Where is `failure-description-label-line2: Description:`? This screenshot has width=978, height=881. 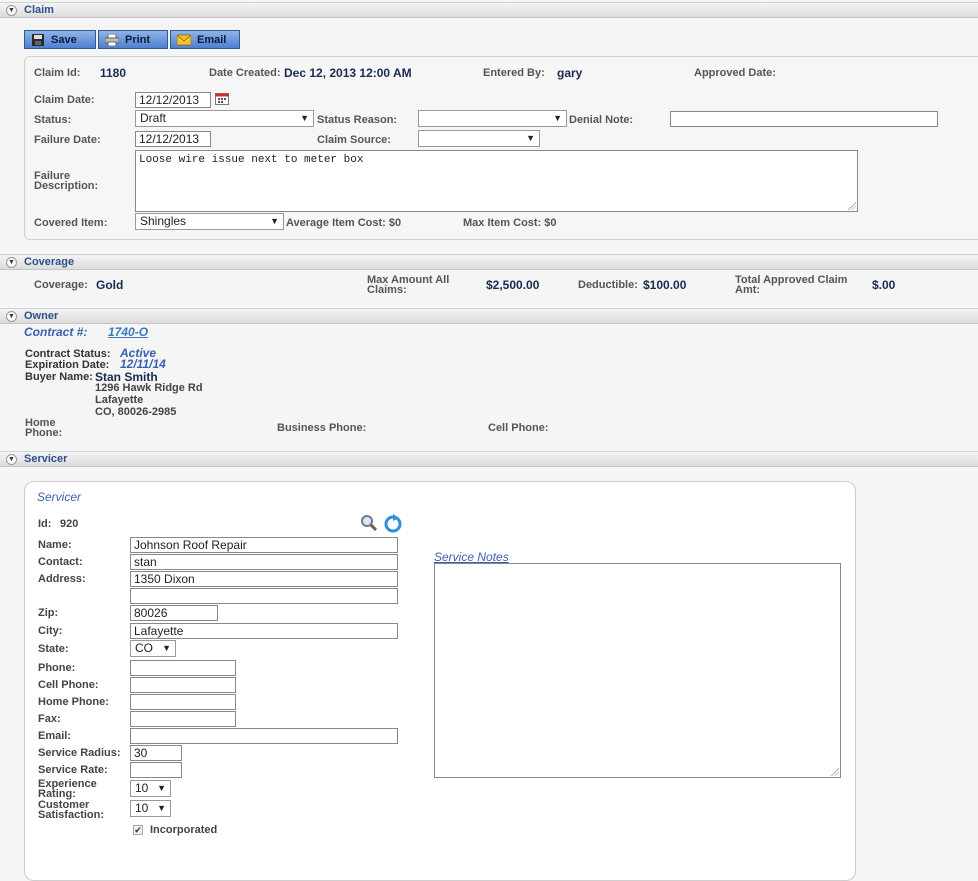 failure-description-label-line2: Description: is located at coordinates (66, 186).